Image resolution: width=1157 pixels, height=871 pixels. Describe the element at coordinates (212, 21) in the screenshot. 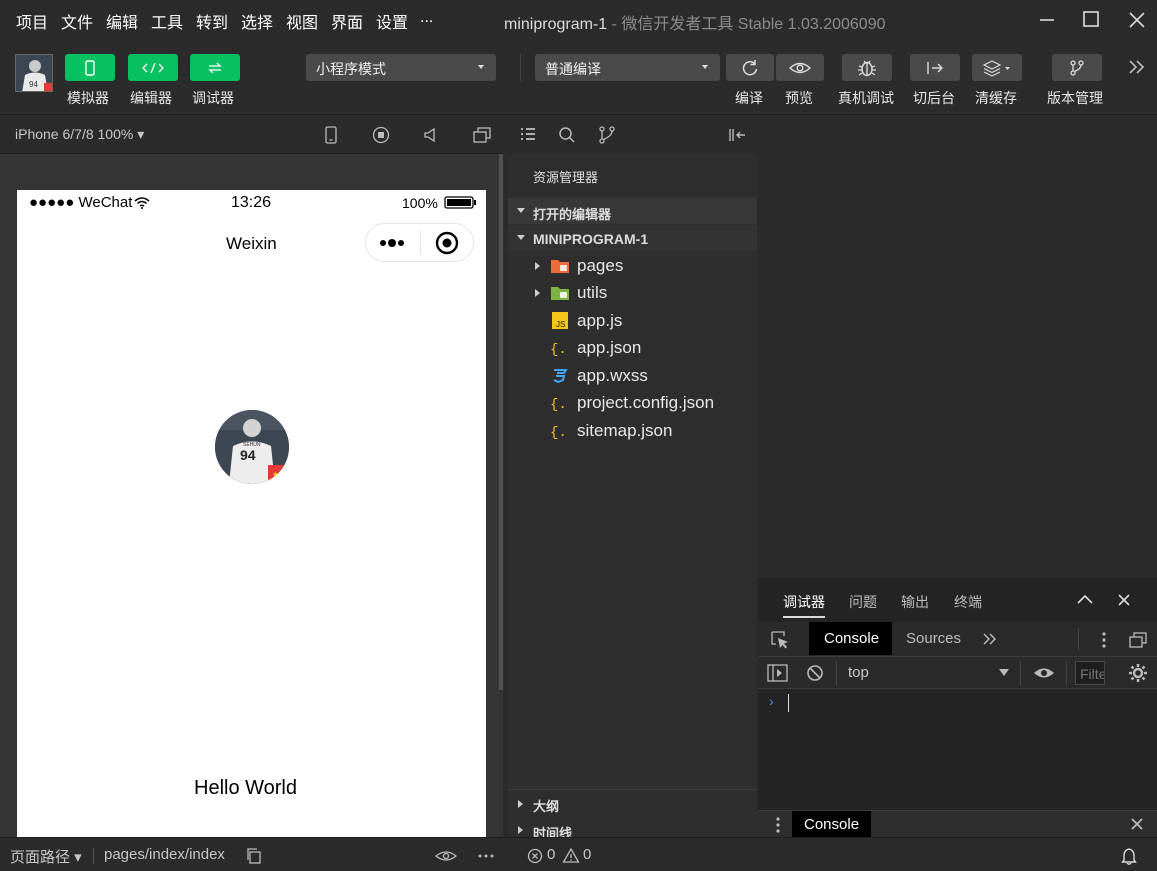

I see `menu-goto: 转到` at that location.